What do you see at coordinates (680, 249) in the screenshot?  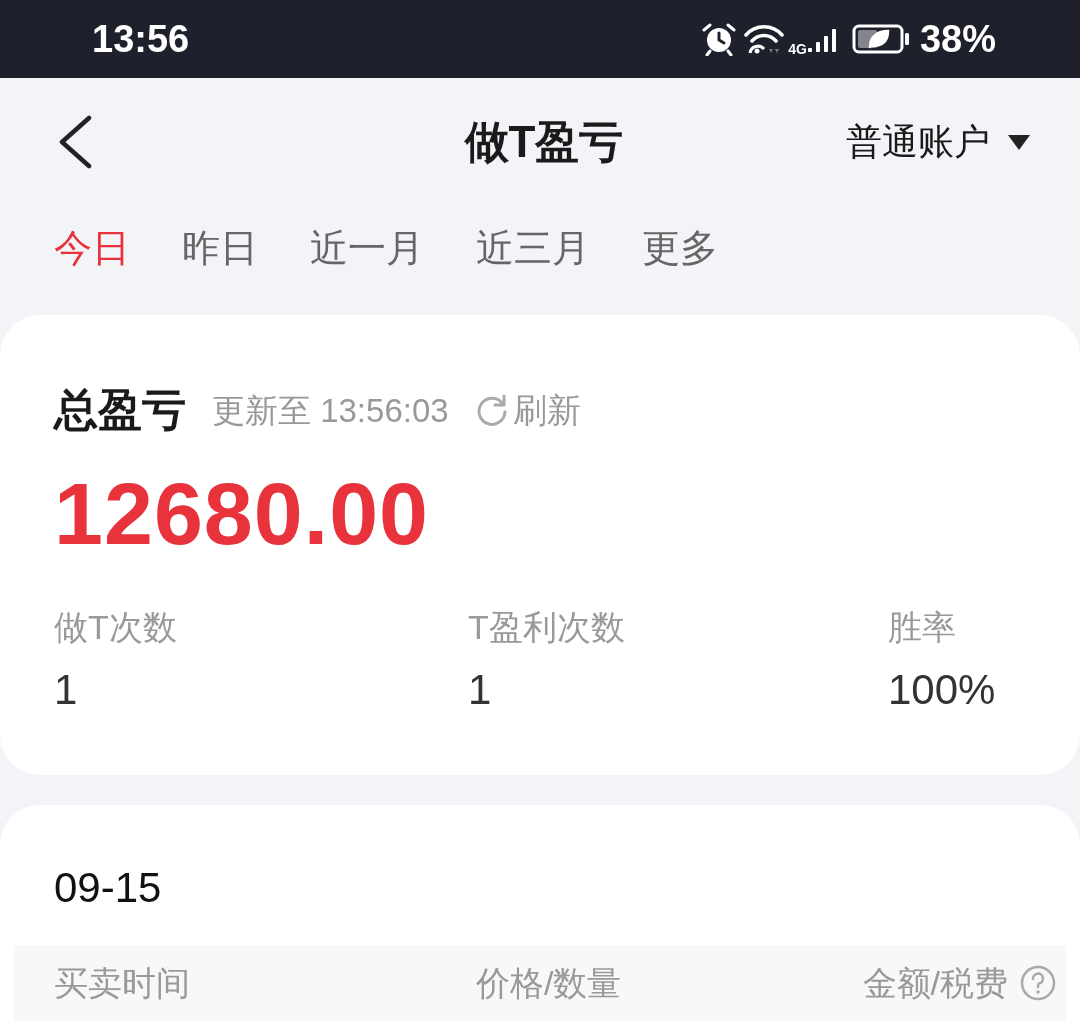 I see `period-tab: 更多` at bounding box center [680, 249].